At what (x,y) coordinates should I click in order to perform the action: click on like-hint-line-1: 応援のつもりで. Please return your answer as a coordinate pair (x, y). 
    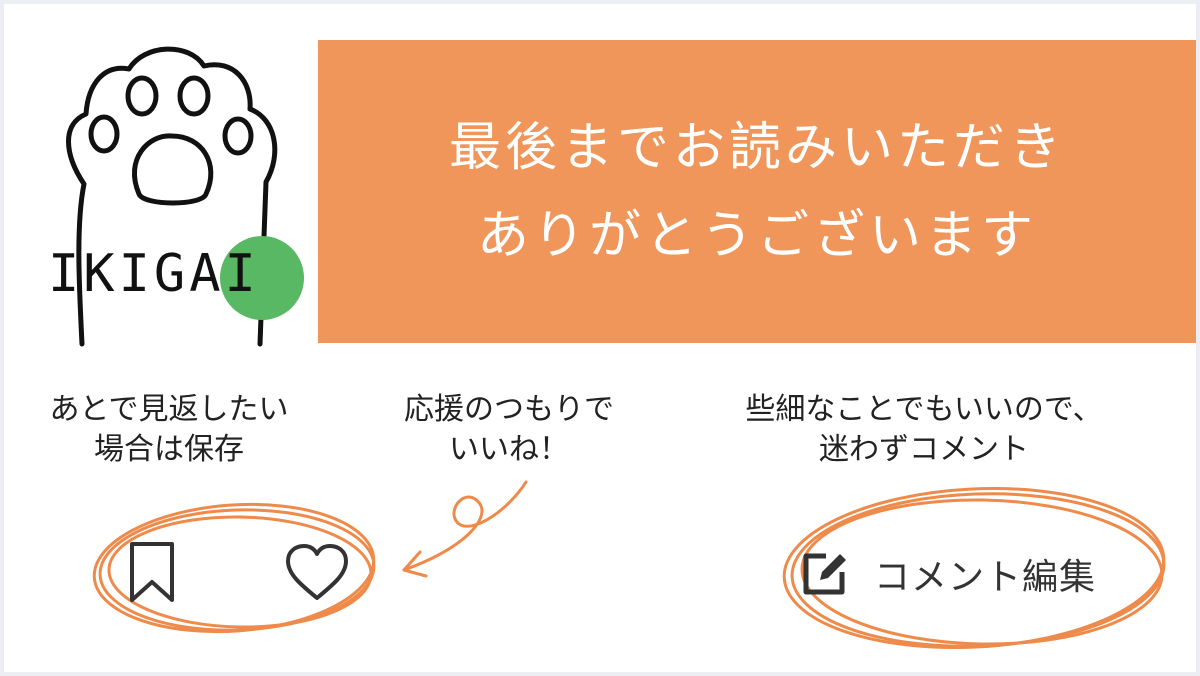
    Looking at the image, I should click on (509, 409).